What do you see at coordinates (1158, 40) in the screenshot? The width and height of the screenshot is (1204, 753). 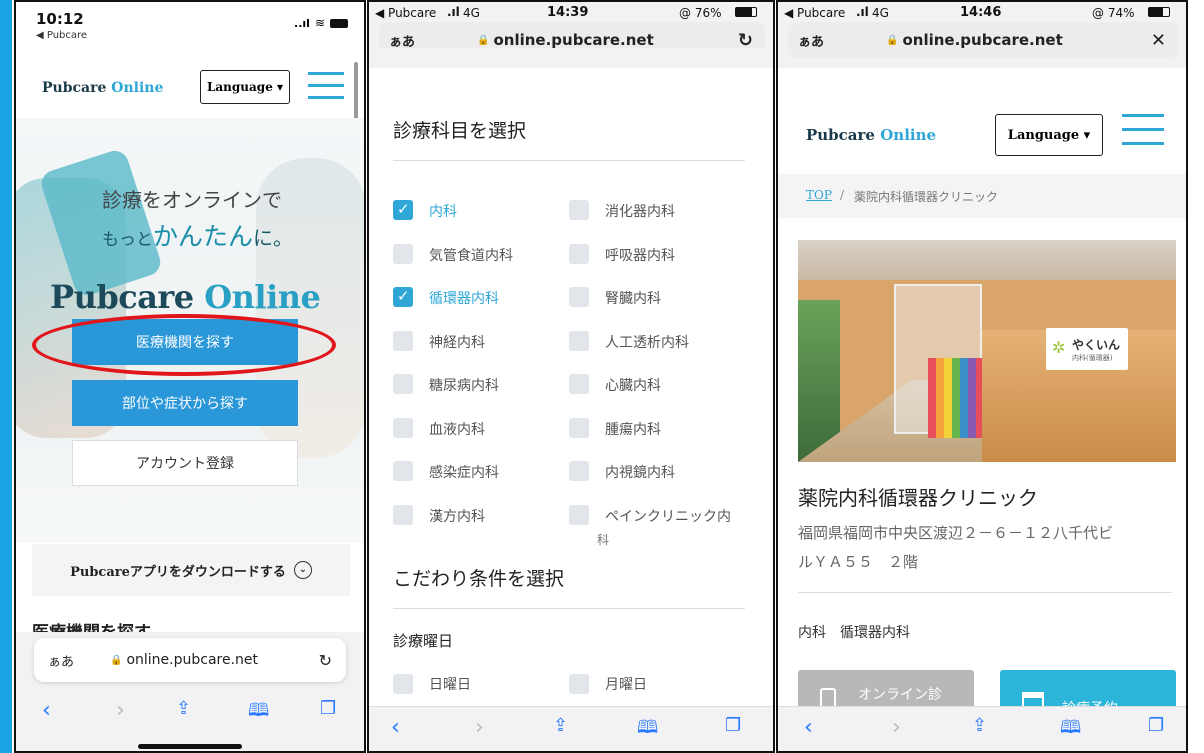 I see `close-icon: ✕` at bounding box center [1158, 40].